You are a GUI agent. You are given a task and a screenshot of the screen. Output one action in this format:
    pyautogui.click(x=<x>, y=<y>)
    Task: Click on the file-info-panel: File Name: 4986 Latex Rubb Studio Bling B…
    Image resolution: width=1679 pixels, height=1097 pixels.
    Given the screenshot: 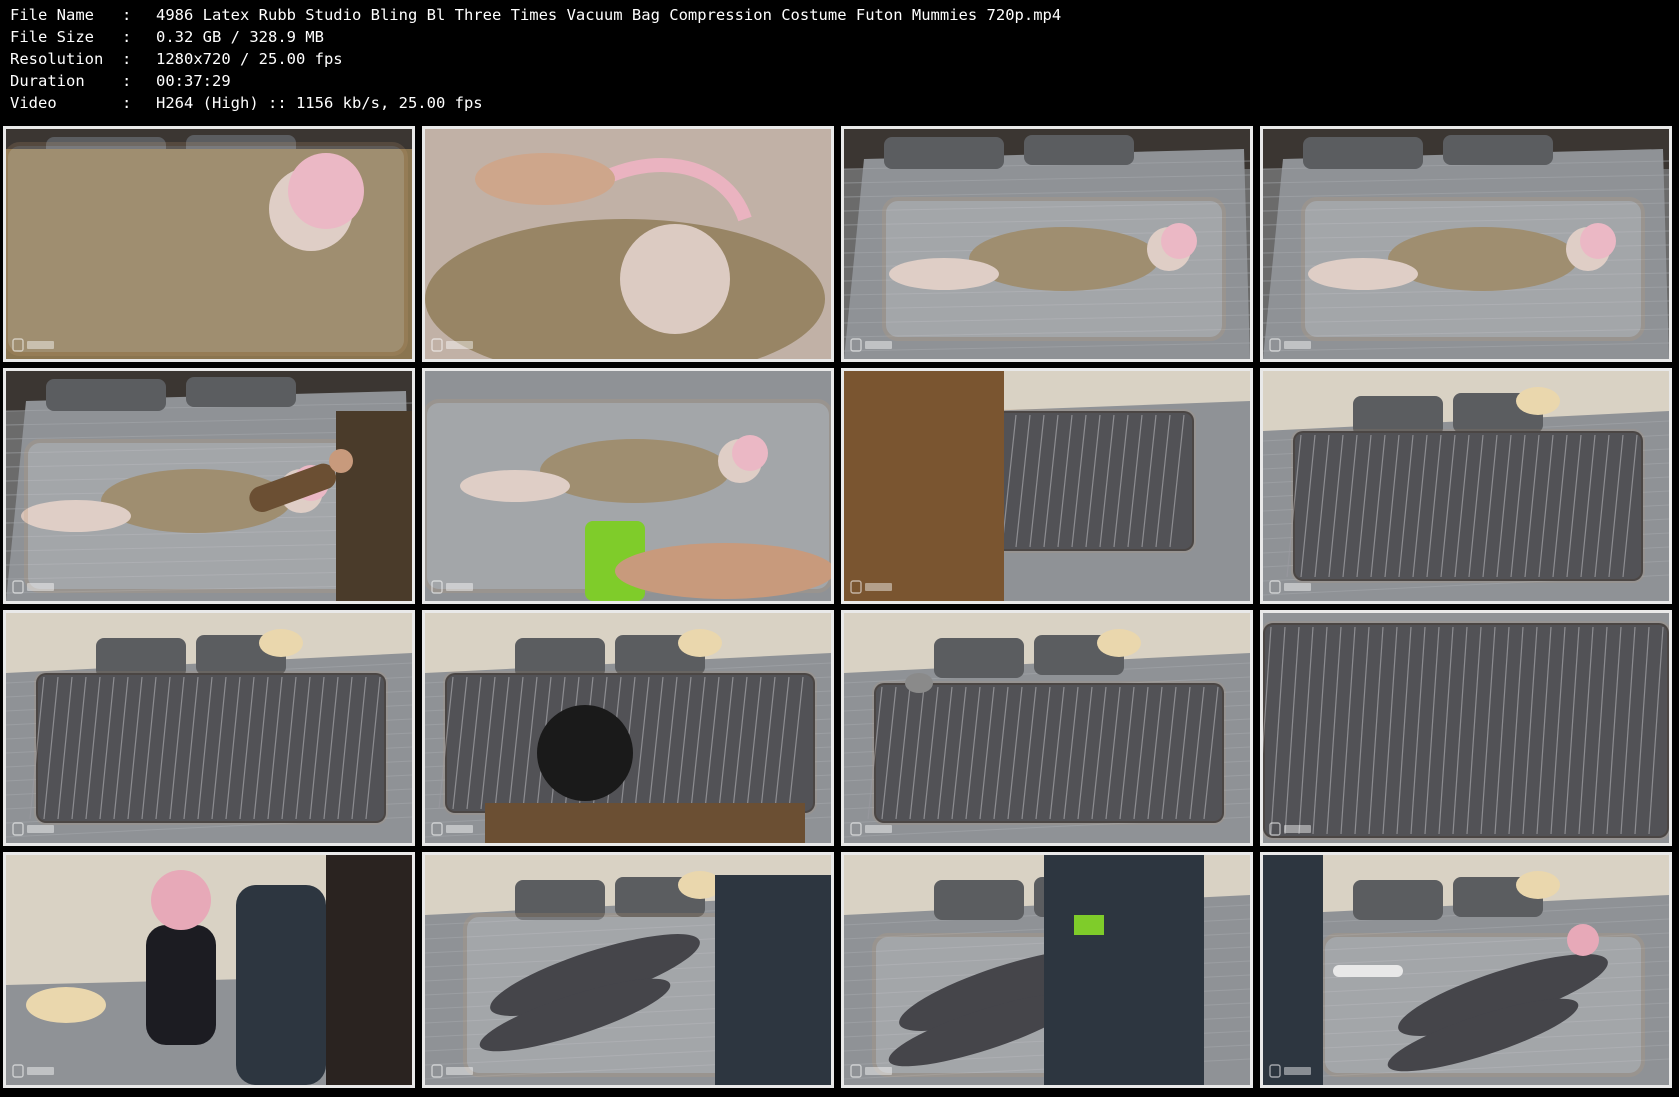 What is the action you would take?
    pyautogui.click(x=835, y=59)
    